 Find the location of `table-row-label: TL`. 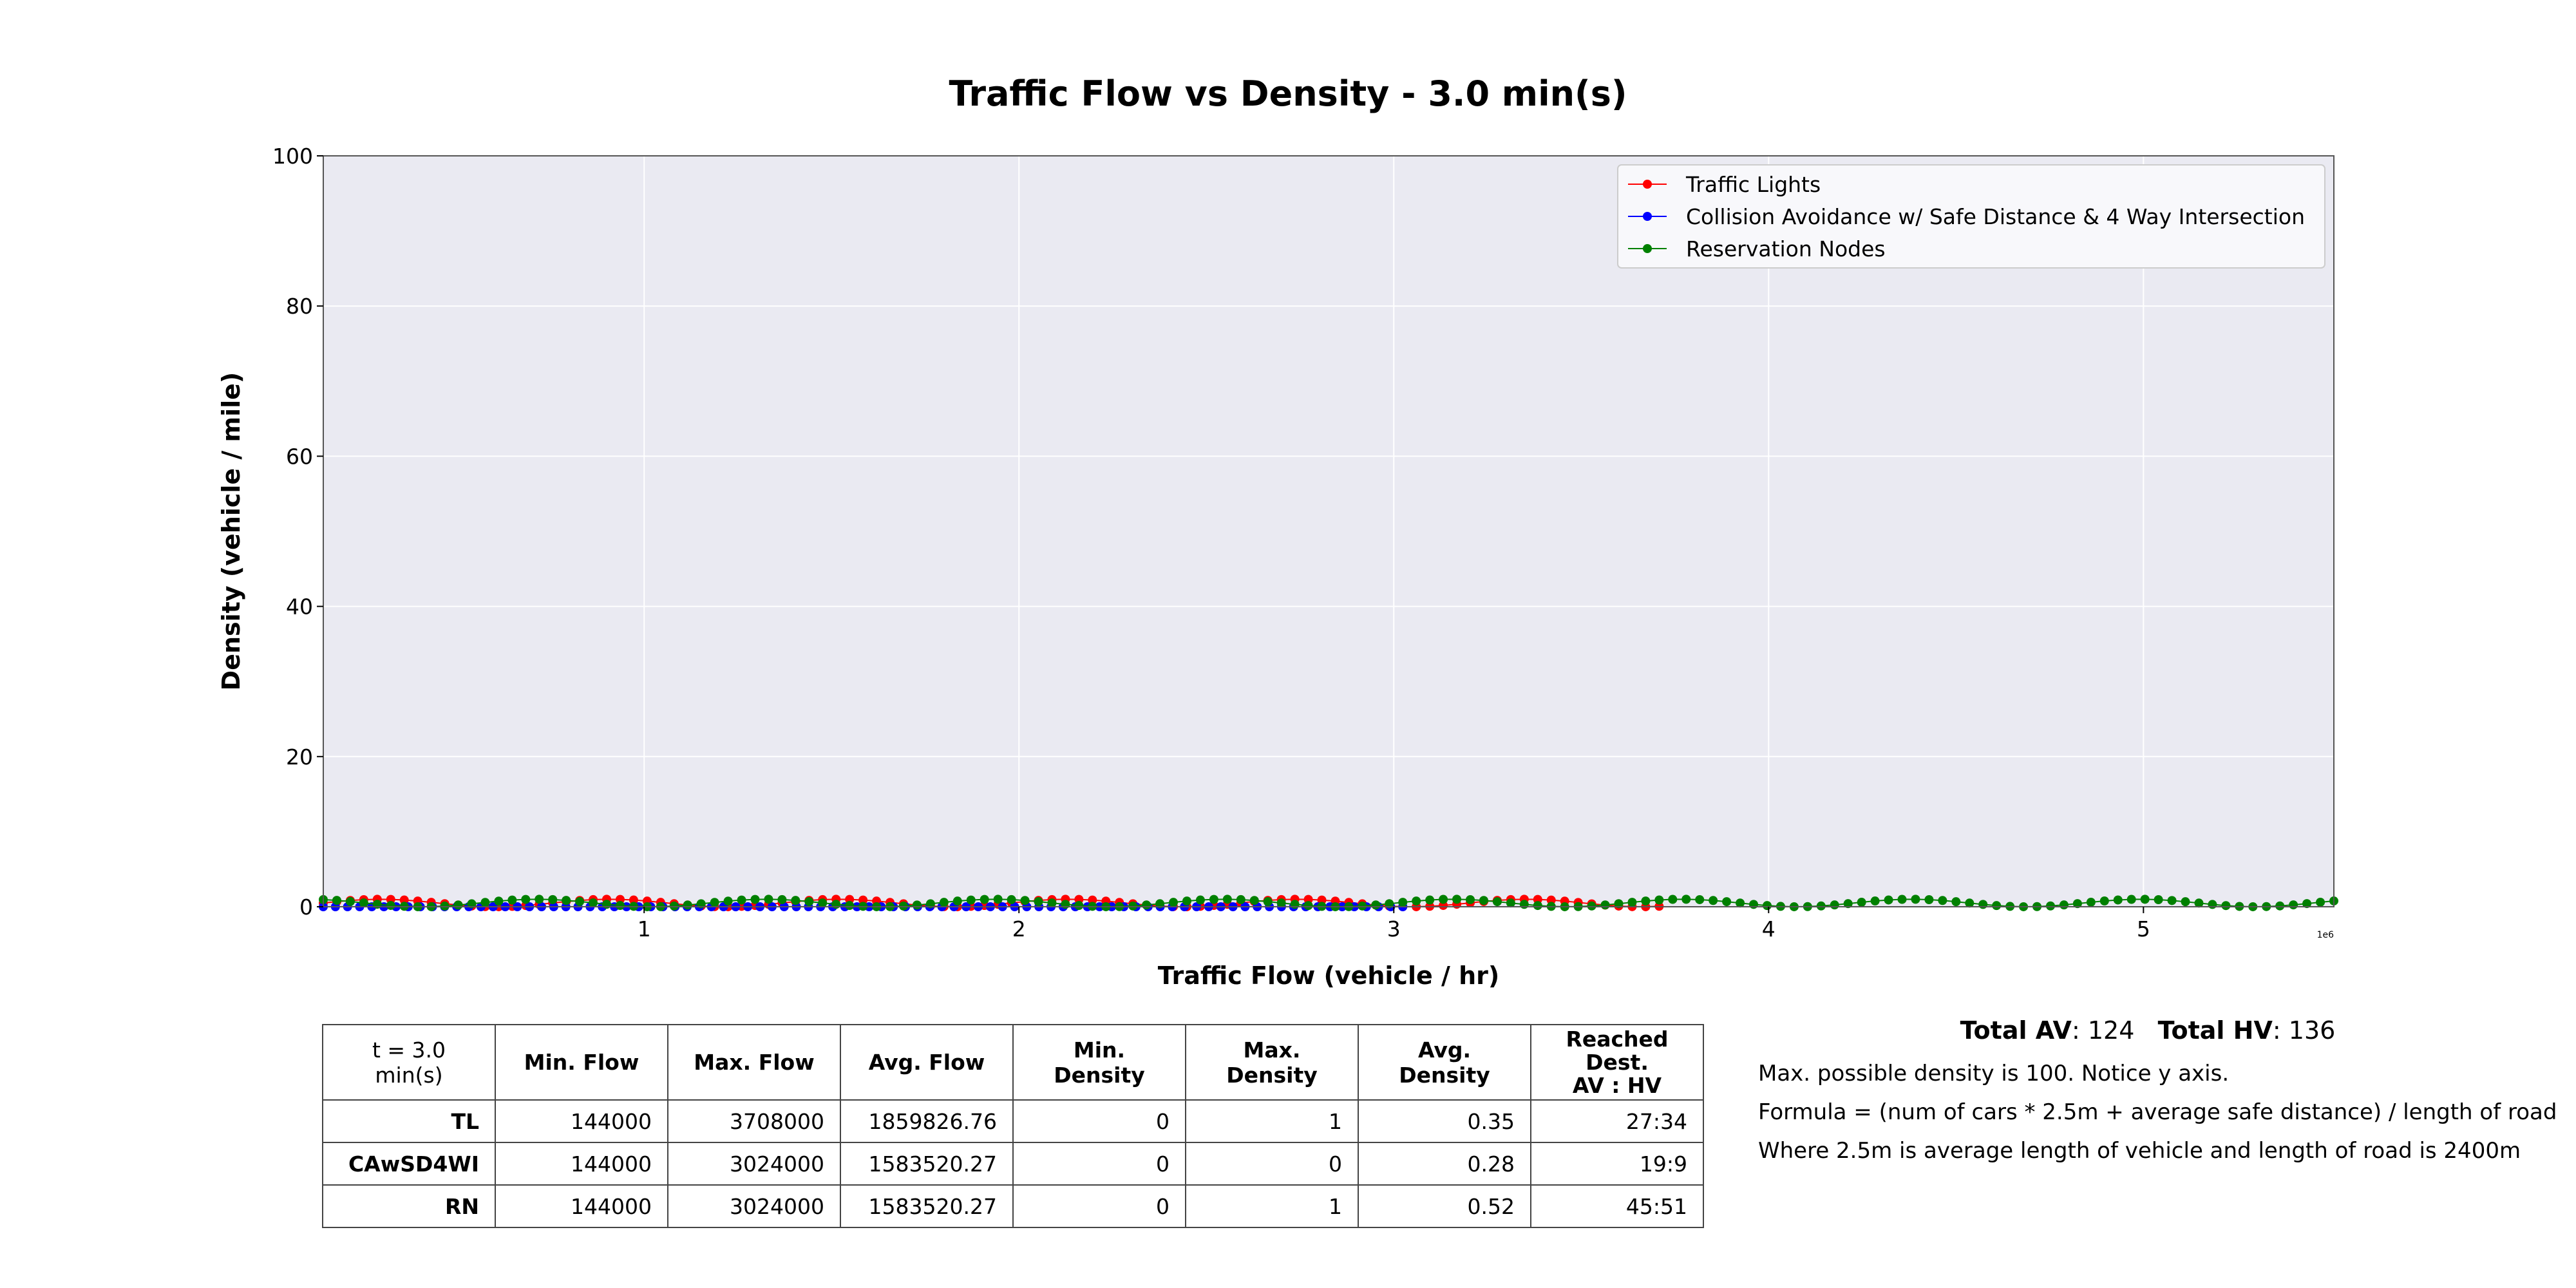

table-row-label: TL is located at coordinates (409, 1121).